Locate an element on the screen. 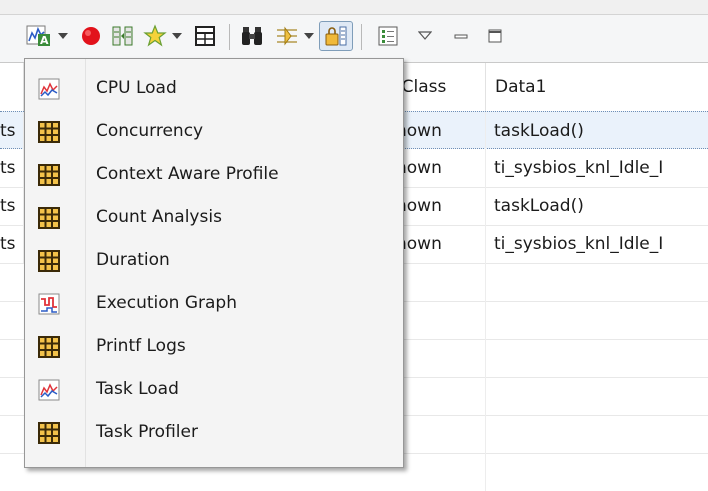 This screenshot has width=708, height=491. window-top-strip is located at coordinates (354, 7).